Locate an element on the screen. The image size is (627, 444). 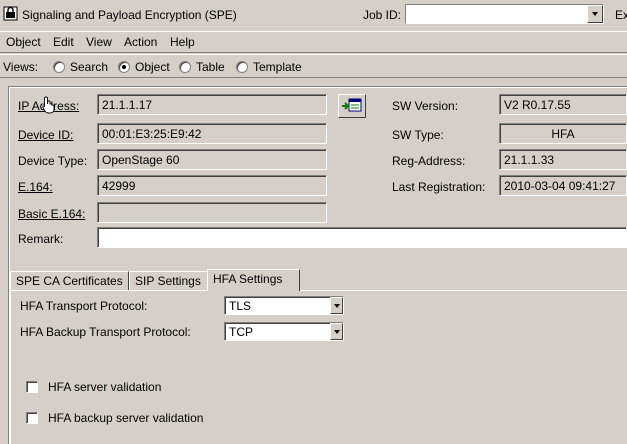
views-radio-table is located at coordinates (185, 67).